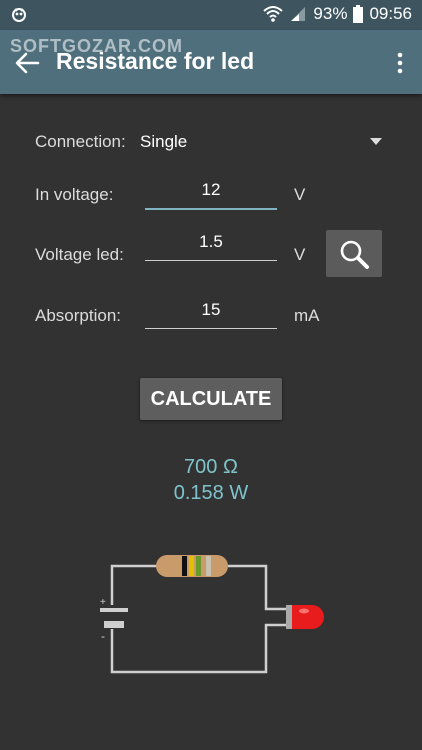  What do you see at coordinates (211, 467) in the screenshot?
I see `resistance-result: 700 Ω` at bounding box center [211, 467].